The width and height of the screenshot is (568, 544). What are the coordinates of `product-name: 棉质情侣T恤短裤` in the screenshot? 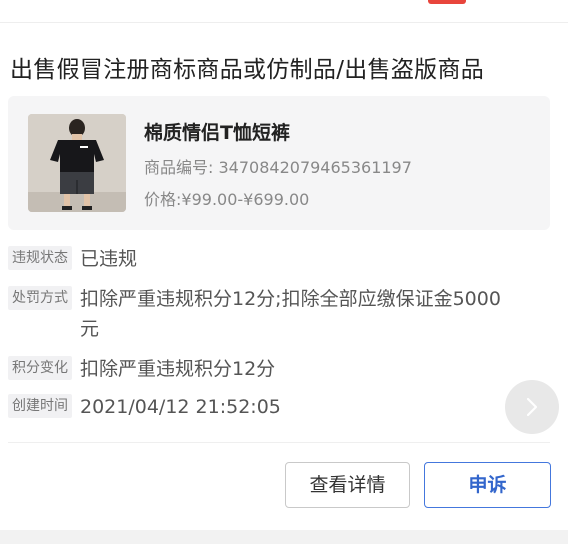 It's located at (217, 133).